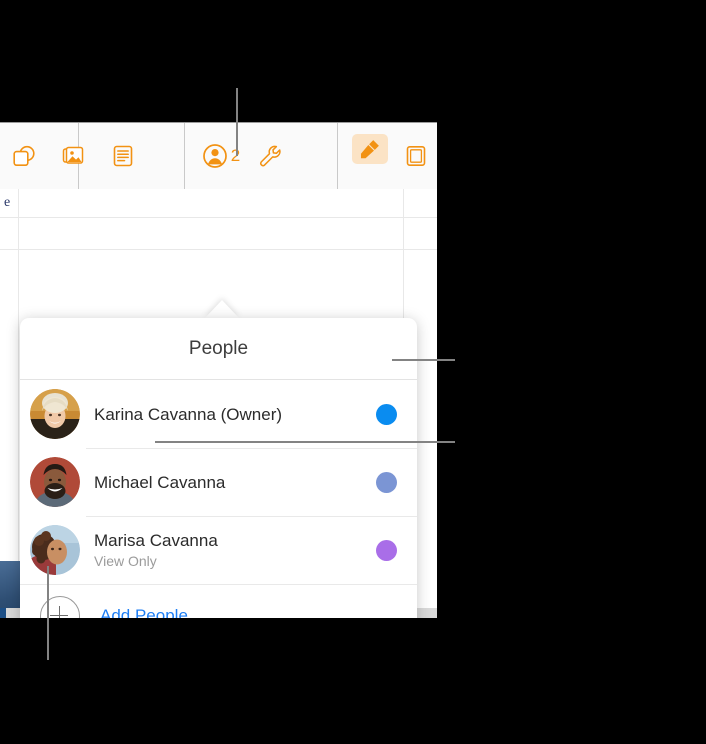  I want to click on toolbar-button-document, so click(416, 156).